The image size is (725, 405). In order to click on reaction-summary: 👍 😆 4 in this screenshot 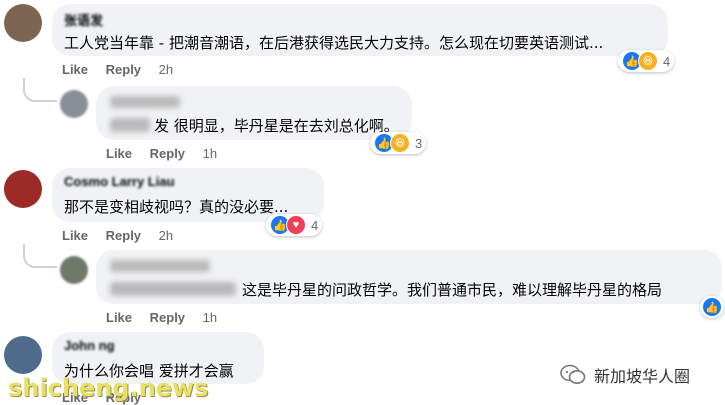, I will do `click(646, 61)`.